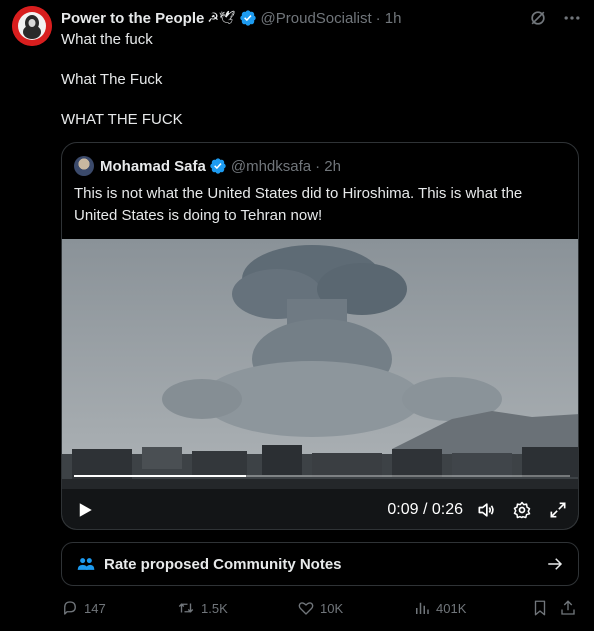 This screenshot has height=631, width=594. I want to click on repost-count: 1.5K, so click(214, 608).